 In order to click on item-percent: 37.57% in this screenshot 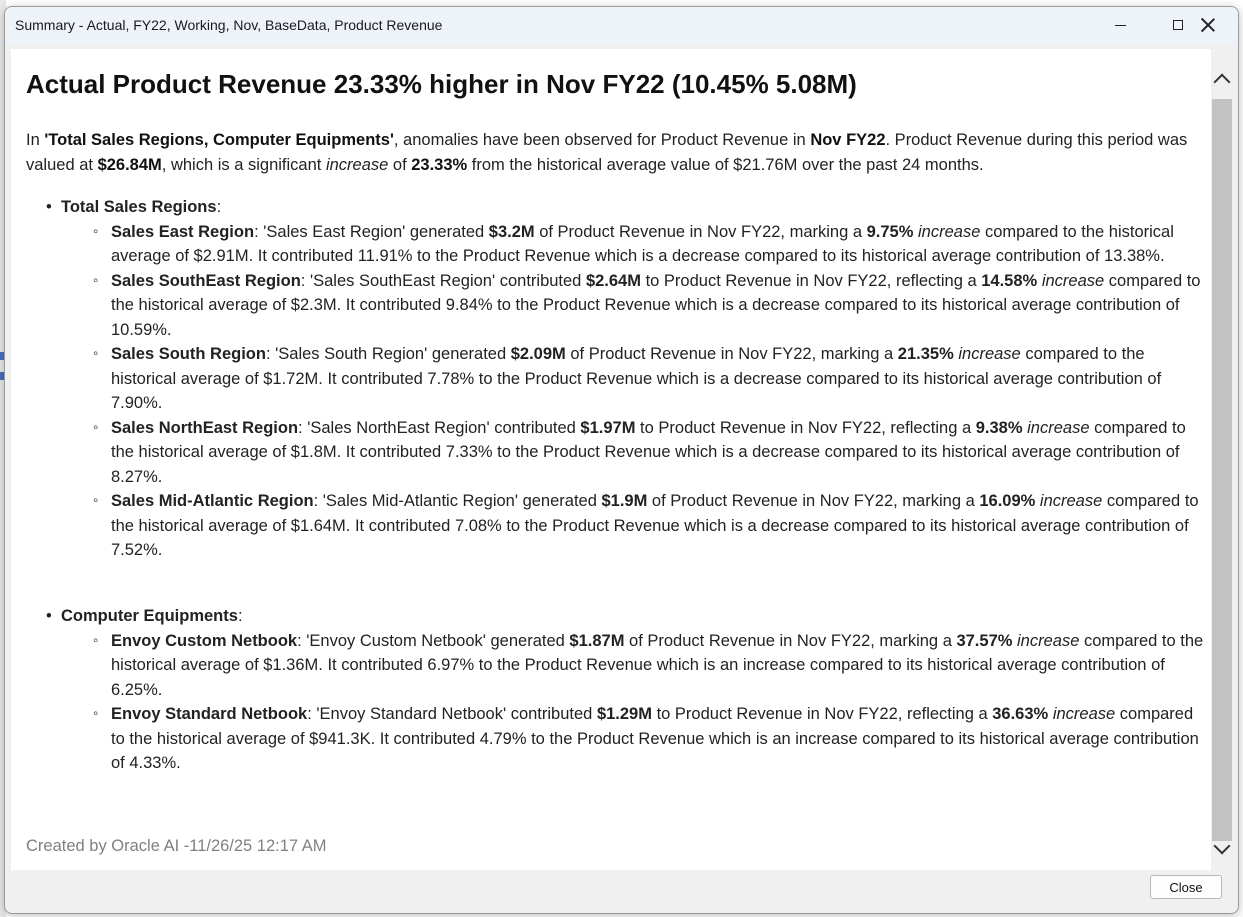, I will do `click(984, 640)`.